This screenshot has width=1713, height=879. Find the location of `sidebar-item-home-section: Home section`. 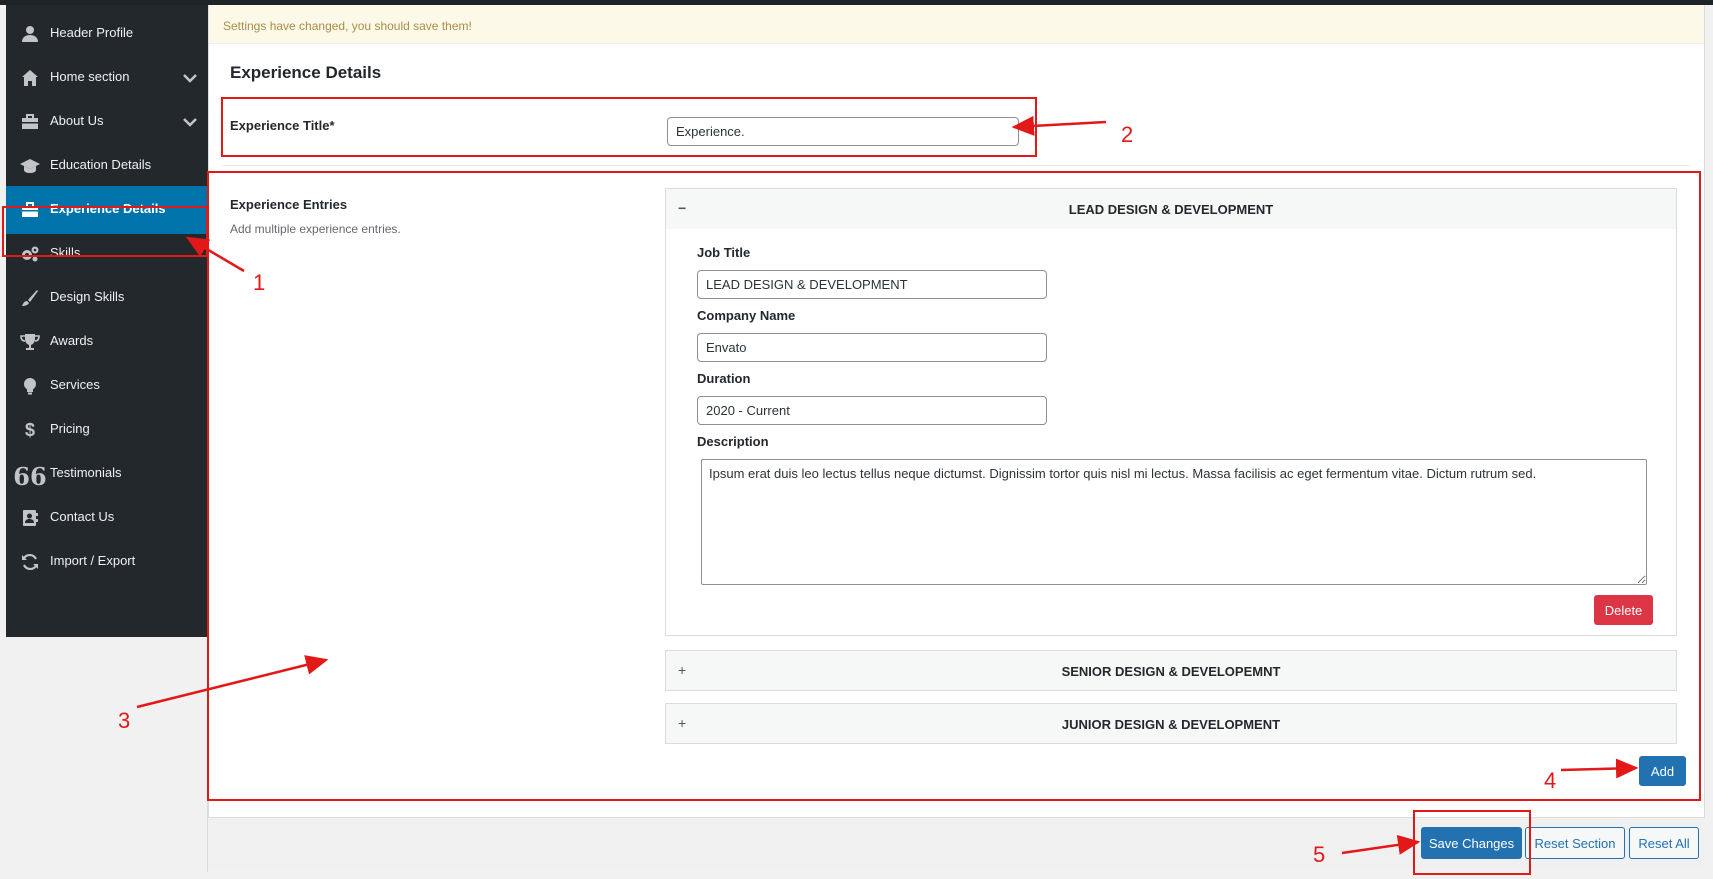

sidebar-item-home-section: Home section is located at coordinates (107, 78).